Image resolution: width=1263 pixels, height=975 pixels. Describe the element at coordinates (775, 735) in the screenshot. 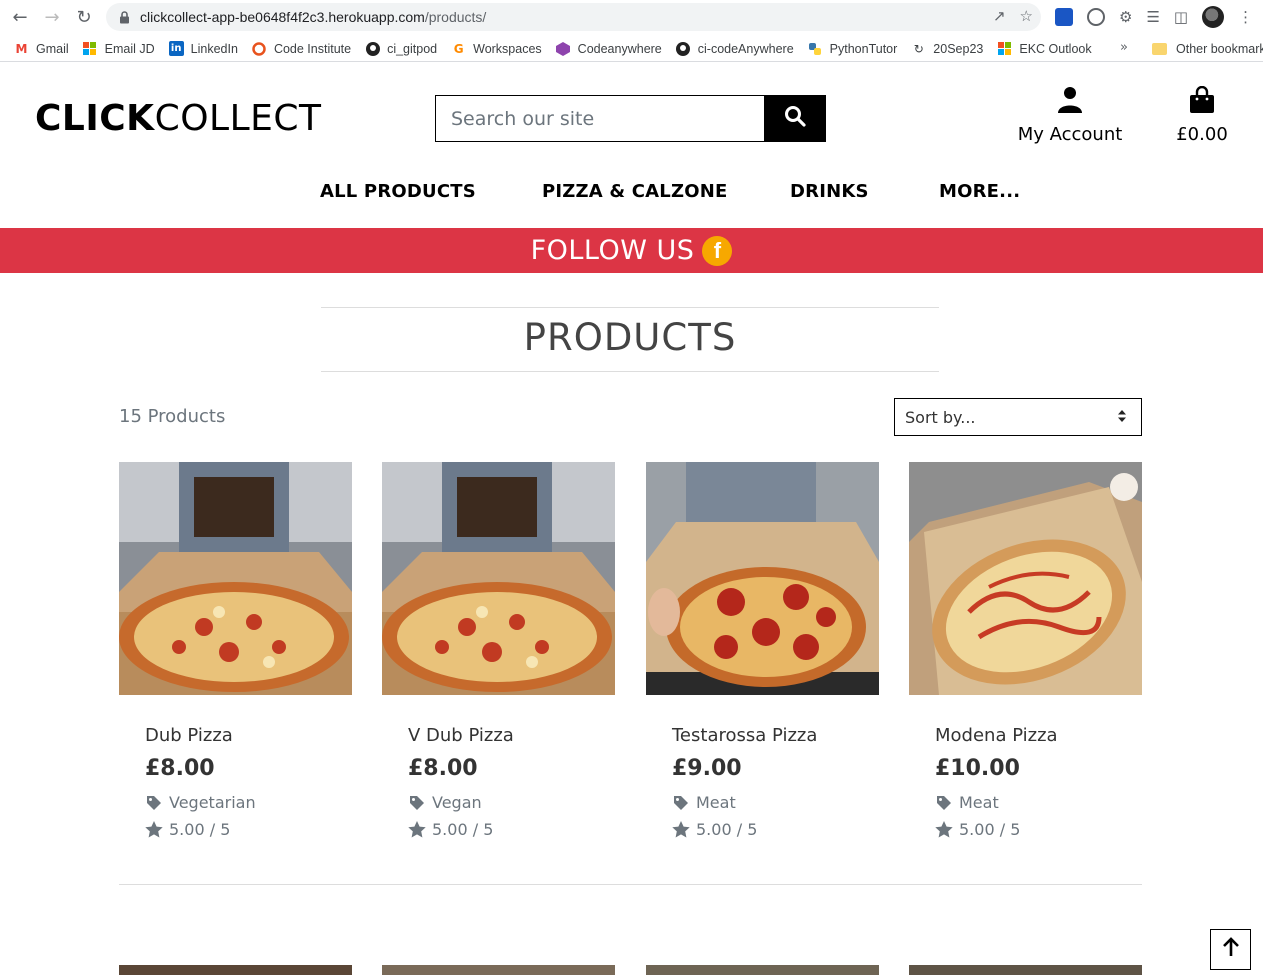

I see `product-name: Testarossa Pizza` at that location.